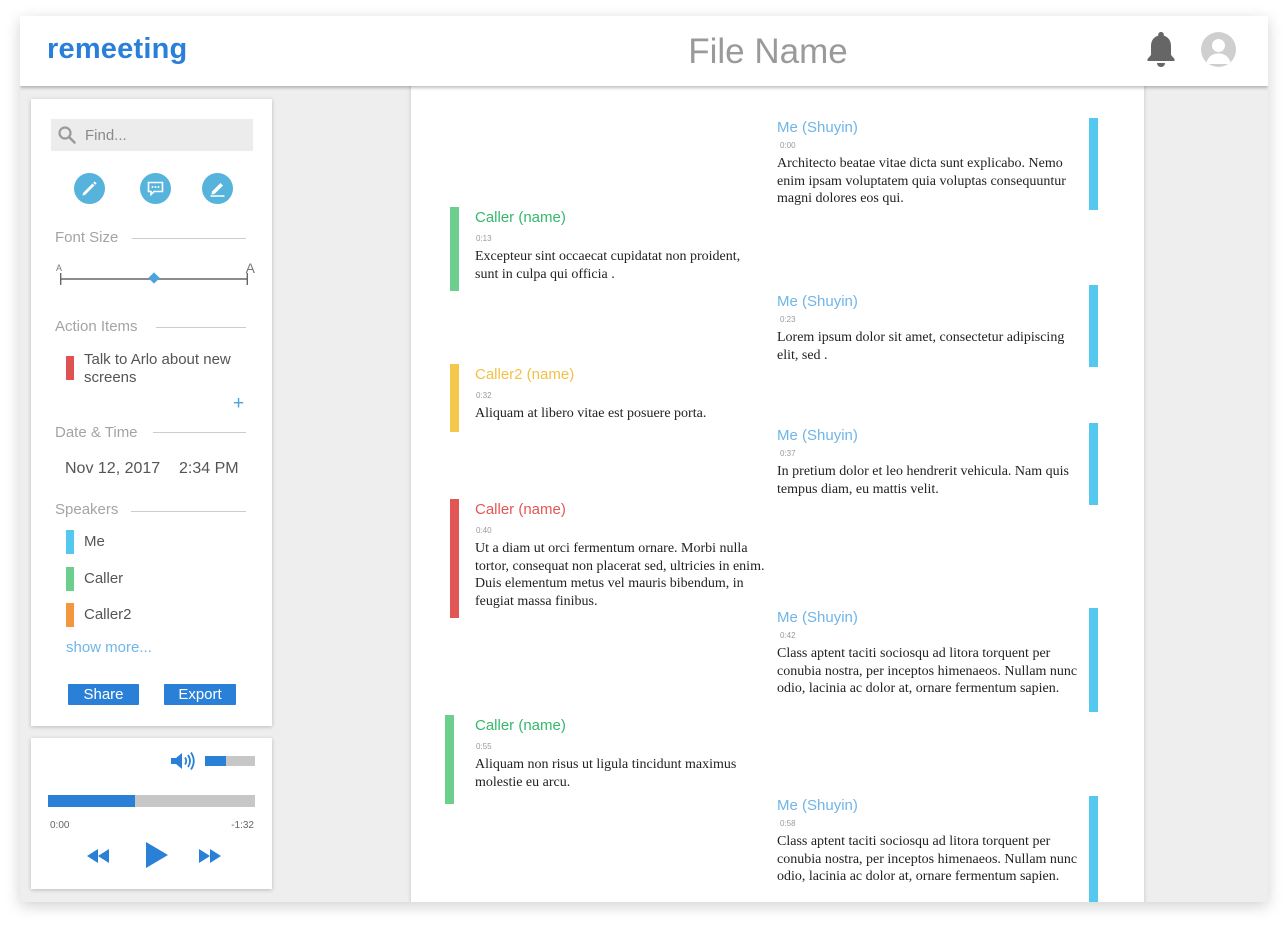  Describe the element at coordinates (200, 694) in the screenshot. I see `export-button: Export` at that location.